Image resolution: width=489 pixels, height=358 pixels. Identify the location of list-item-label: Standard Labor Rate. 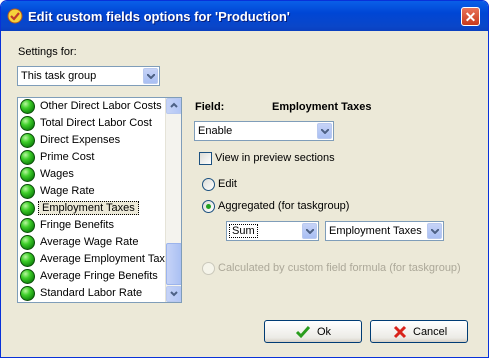
(91, 293).